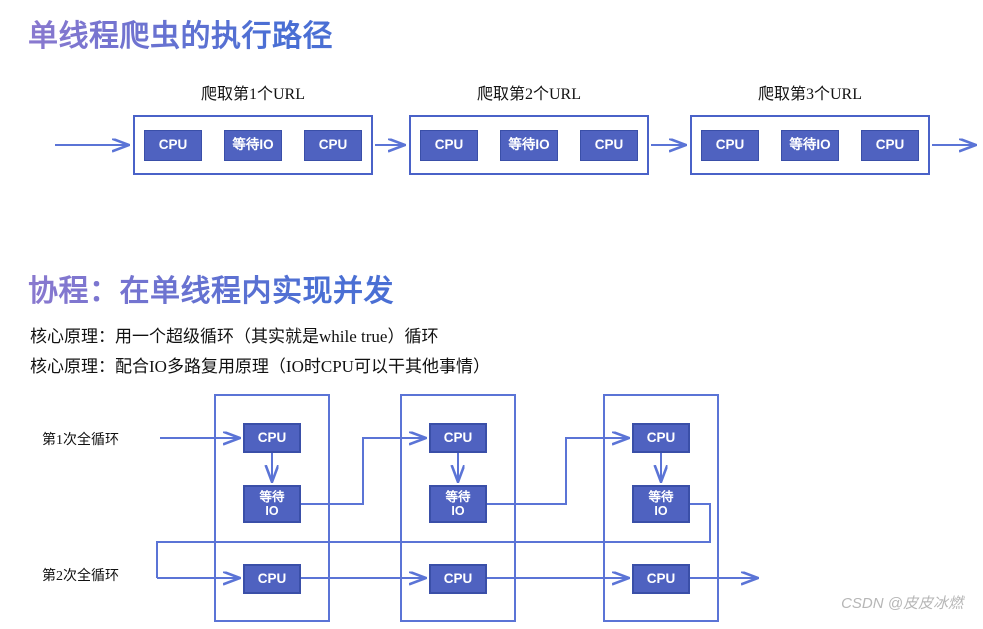 This screenshot has width=983, height=629. What do you see at coordinates (80, 576) in the screenshot?
I see `loop-row-label-2: 第2次全循环` at bounding box center [80, 576].